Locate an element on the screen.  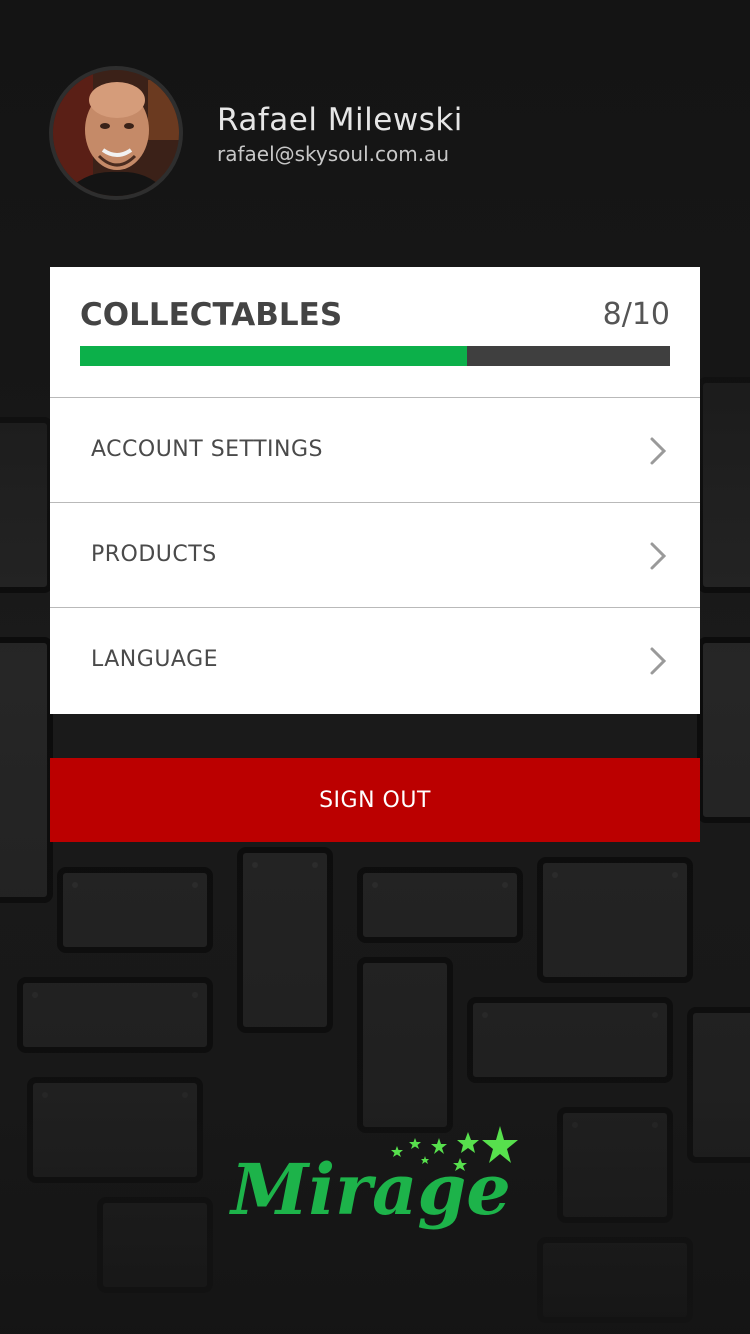
collectables-progress-bar is located at coordinates (375, 356).